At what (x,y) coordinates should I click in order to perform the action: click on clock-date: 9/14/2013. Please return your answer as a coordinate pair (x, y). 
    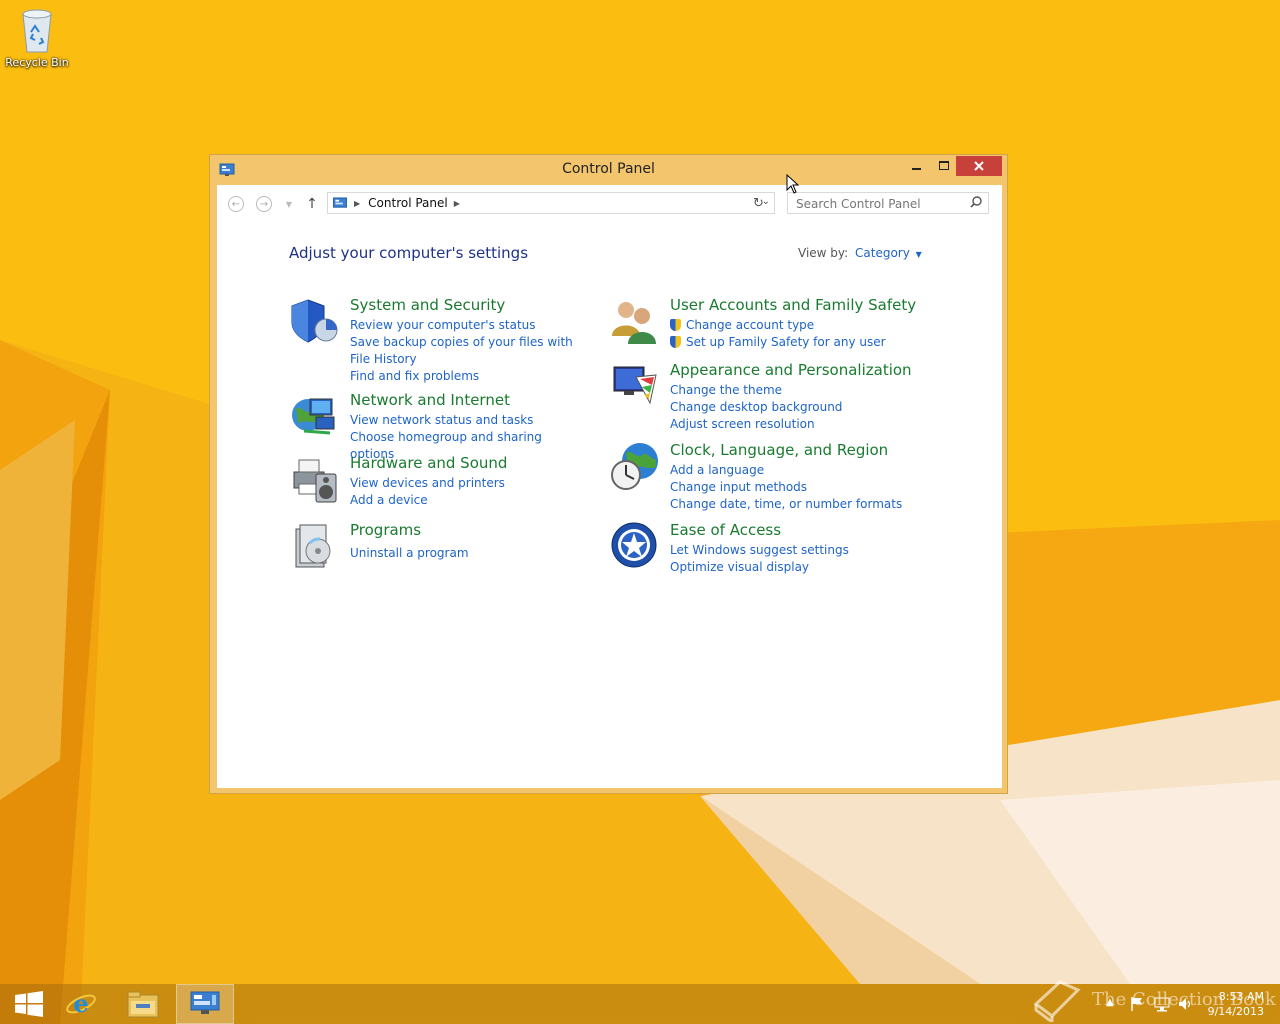
    Looking at the image, I should click on (1235, 1011).